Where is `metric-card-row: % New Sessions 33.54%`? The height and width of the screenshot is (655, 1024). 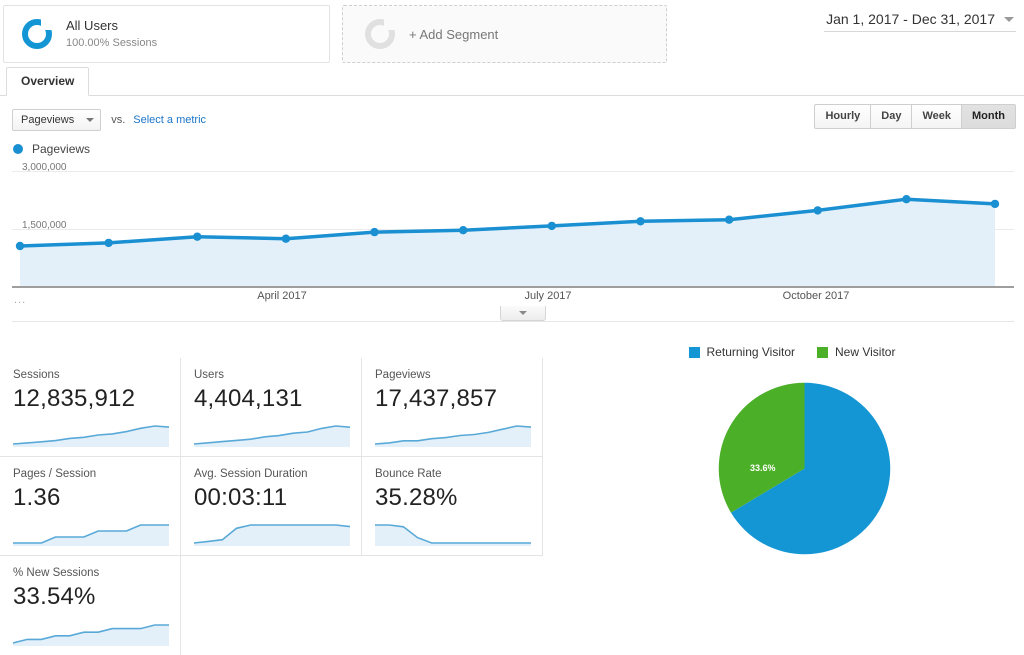
metric-card-row: % New Sessions 33.54% is located at coordinates (272, 605).